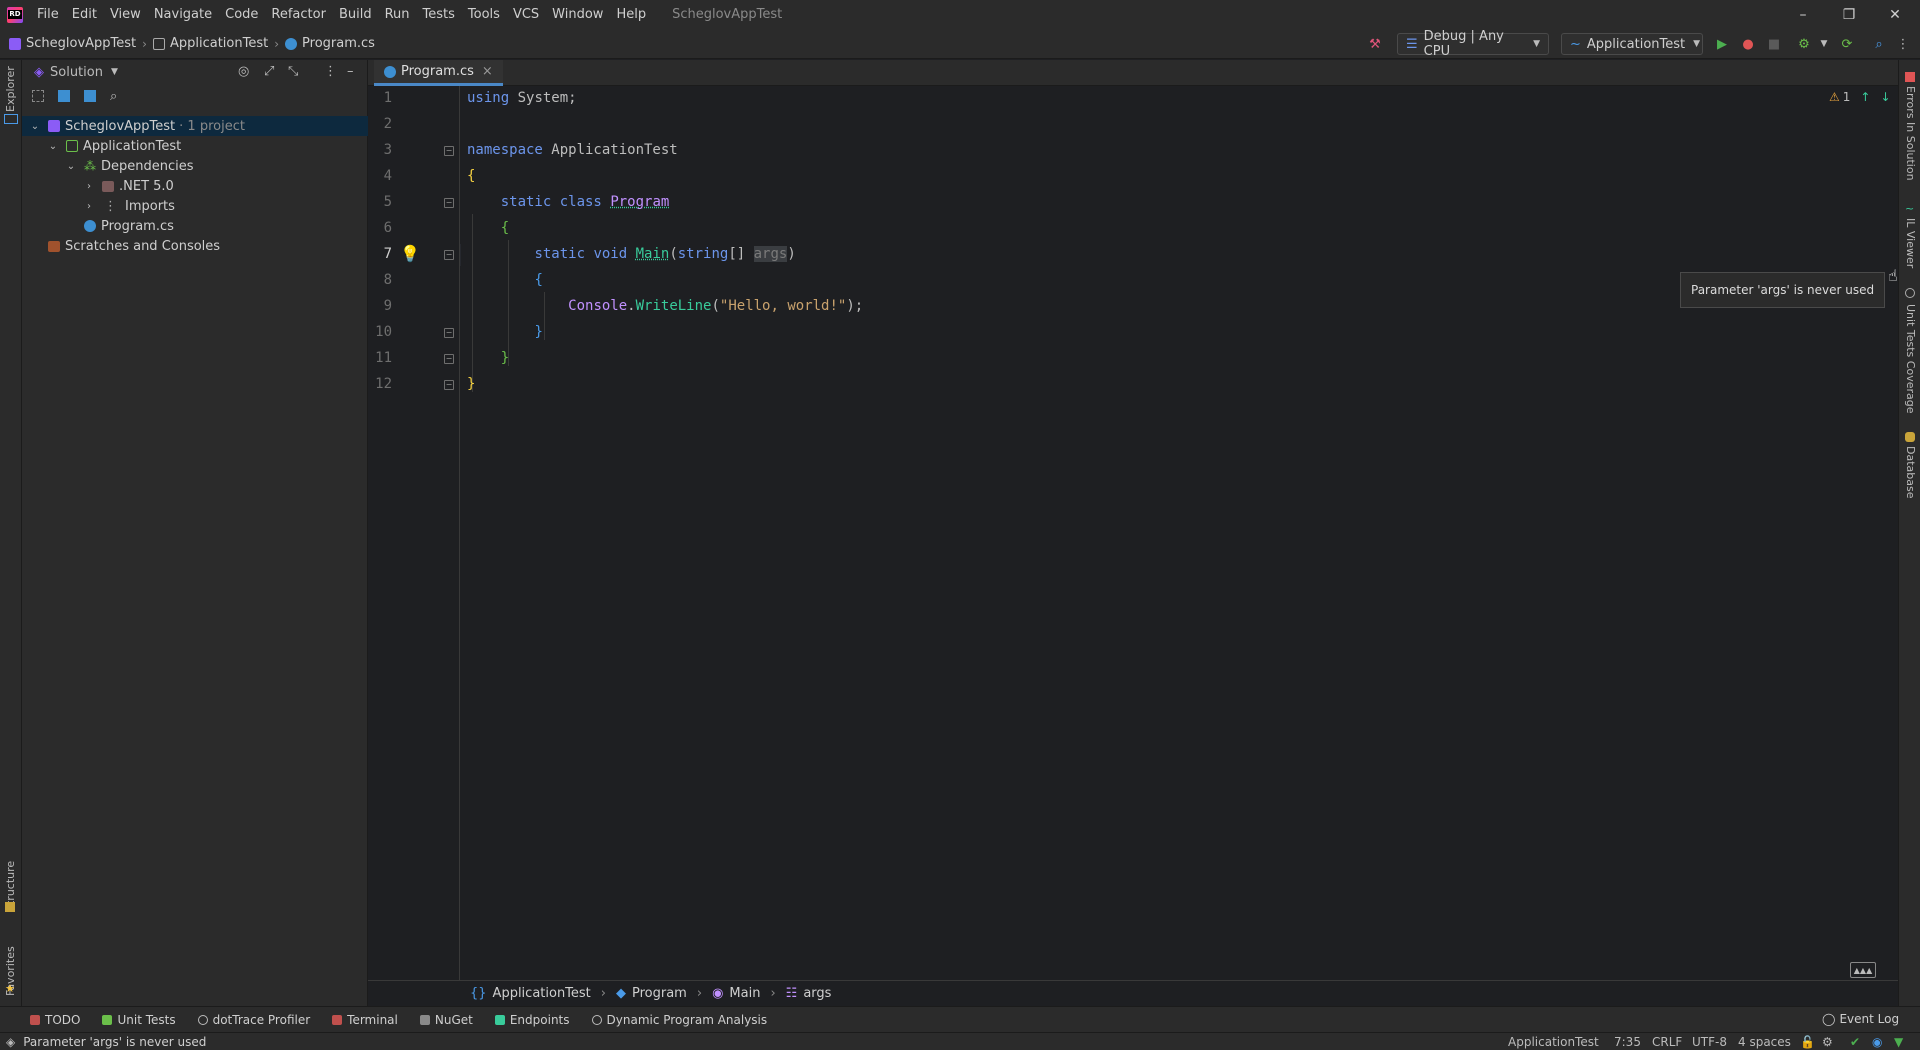 Image resolution: width=1920 pixels, height=1050 pixels. What do you see at coordinates (253, 1020) in the screenshot?
I see `dottrace-tool-button: dotTrace Profiler` at bounding box center [253, 1020].